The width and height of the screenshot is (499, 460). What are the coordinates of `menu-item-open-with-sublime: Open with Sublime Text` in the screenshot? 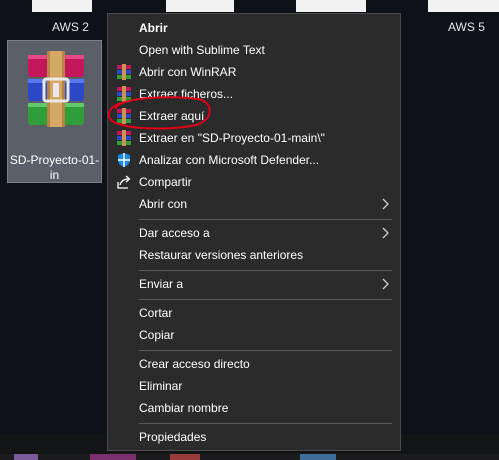 It's located at (254, 50).